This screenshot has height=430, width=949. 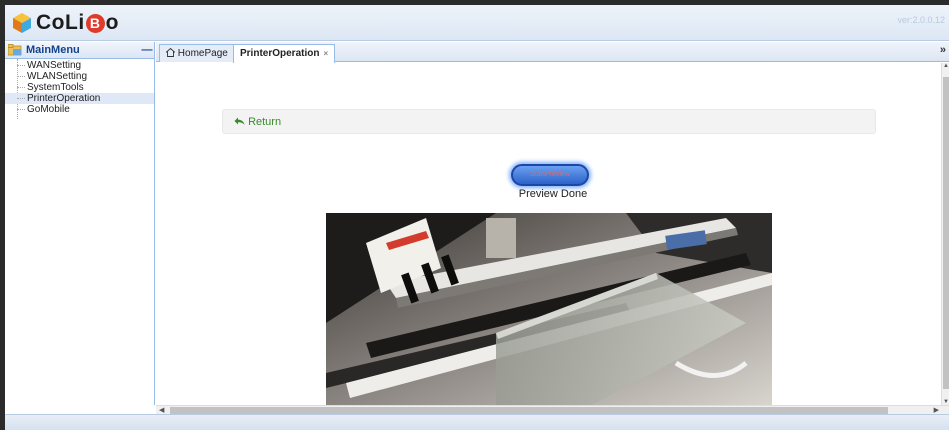 I want to click on tab-scroll-button: », so click(x=943, y=50).